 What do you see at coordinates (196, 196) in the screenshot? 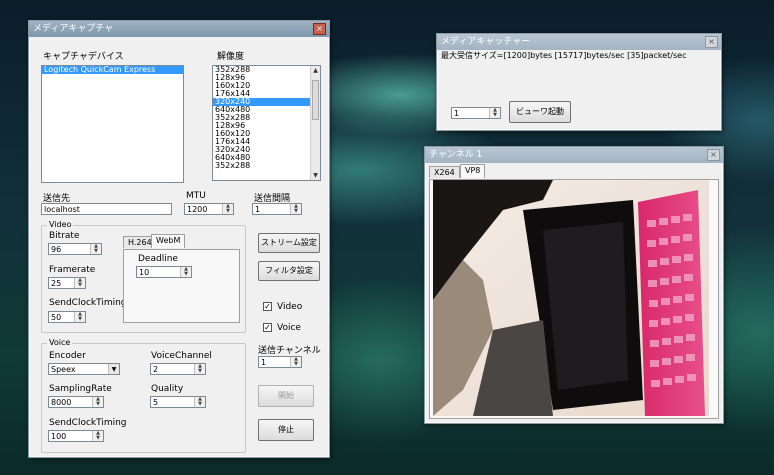
I see `mtu-label: MTU` at bounding box center [196, 196].